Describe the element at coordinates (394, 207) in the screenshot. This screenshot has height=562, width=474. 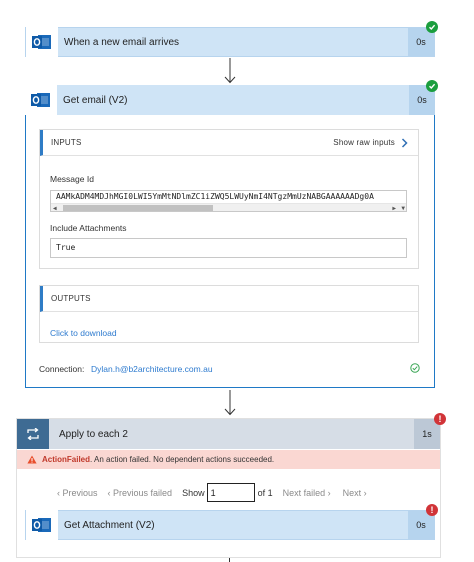
I see `scroll-right-icon: ▶` at that location.